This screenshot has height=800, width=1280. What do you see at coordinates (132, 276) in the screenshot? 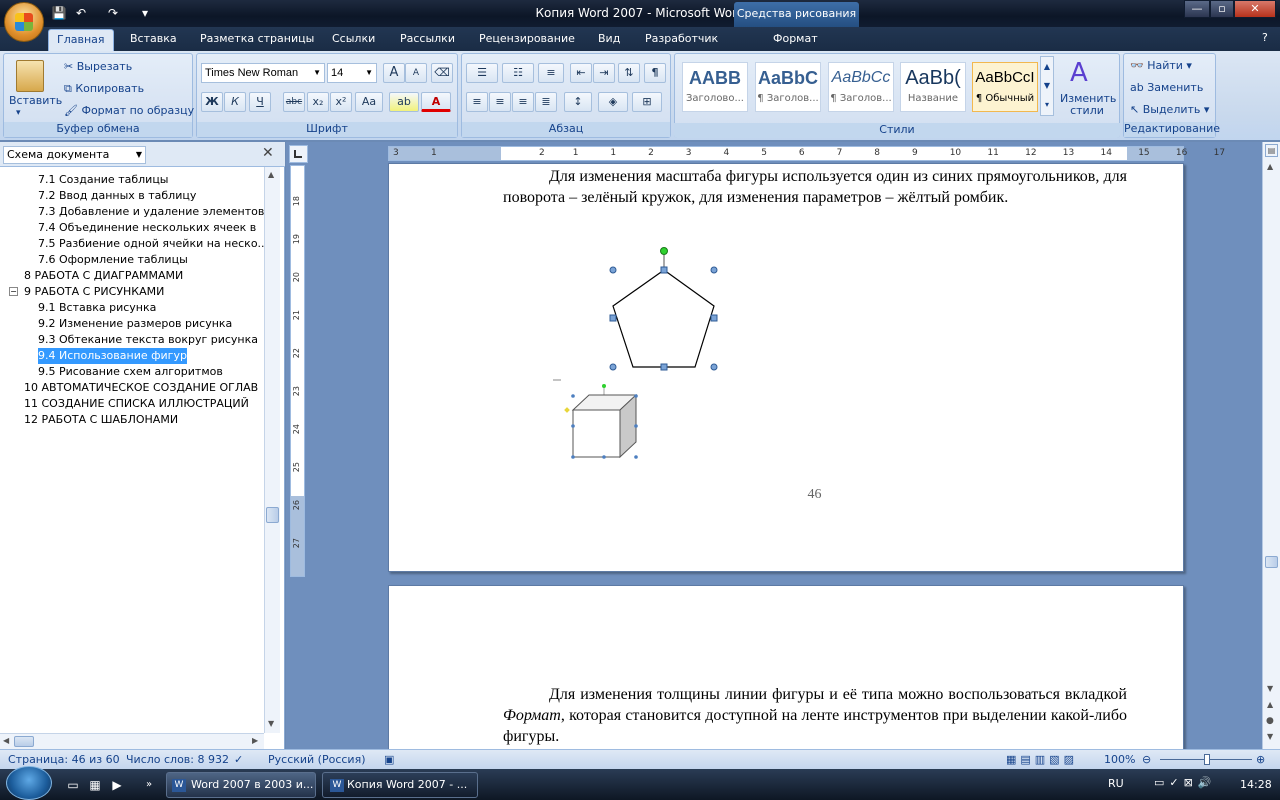
I see `map-item: 8 РАБОТА С ДИАГРАММАМИ` at bounding box center [132, 276].